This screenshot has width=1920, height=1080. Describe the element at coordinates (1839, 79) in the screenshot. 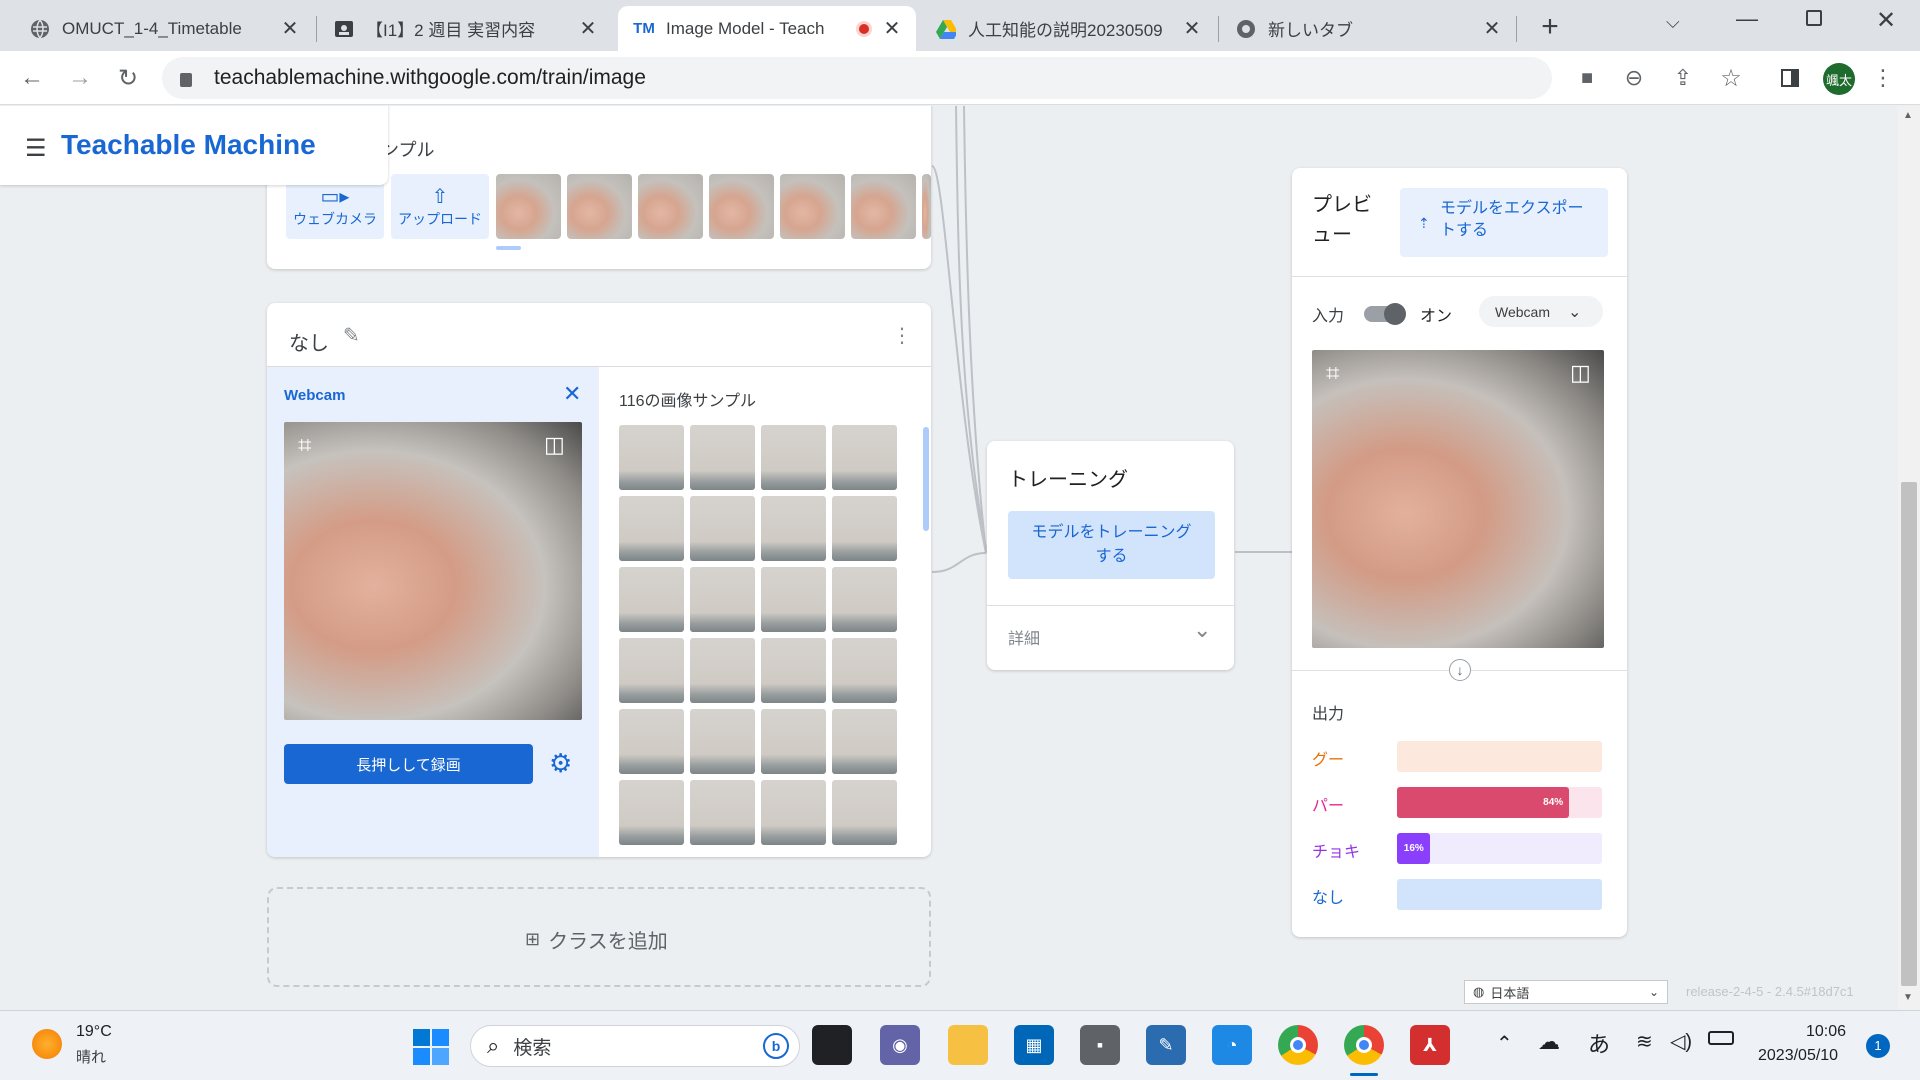

I see `profile-avatar: 颯太` at that location.